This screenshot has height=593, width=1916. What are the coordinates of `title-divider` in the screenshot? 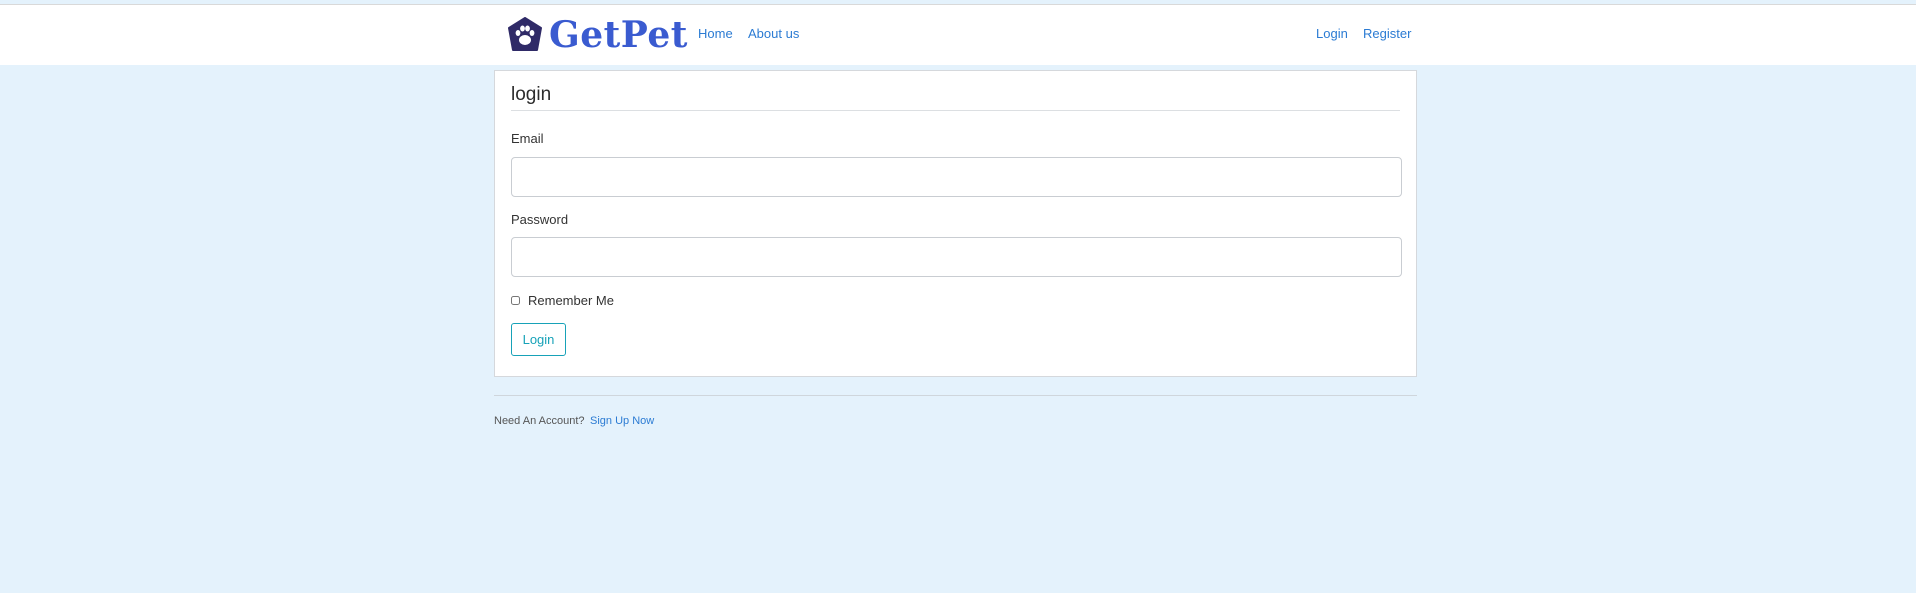 It's located at (955, 110).